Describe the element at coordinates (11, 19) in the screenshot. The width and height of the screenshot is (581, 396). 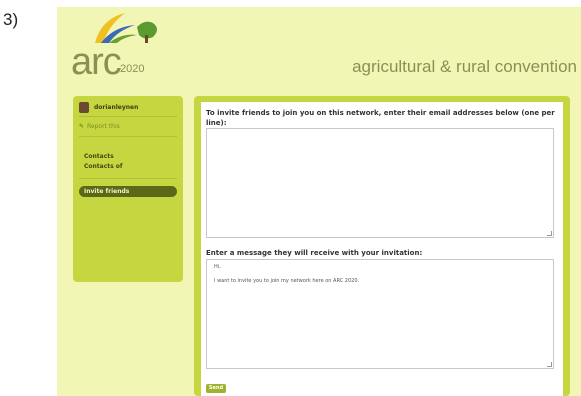
I see `step-label: 3)` at that location.